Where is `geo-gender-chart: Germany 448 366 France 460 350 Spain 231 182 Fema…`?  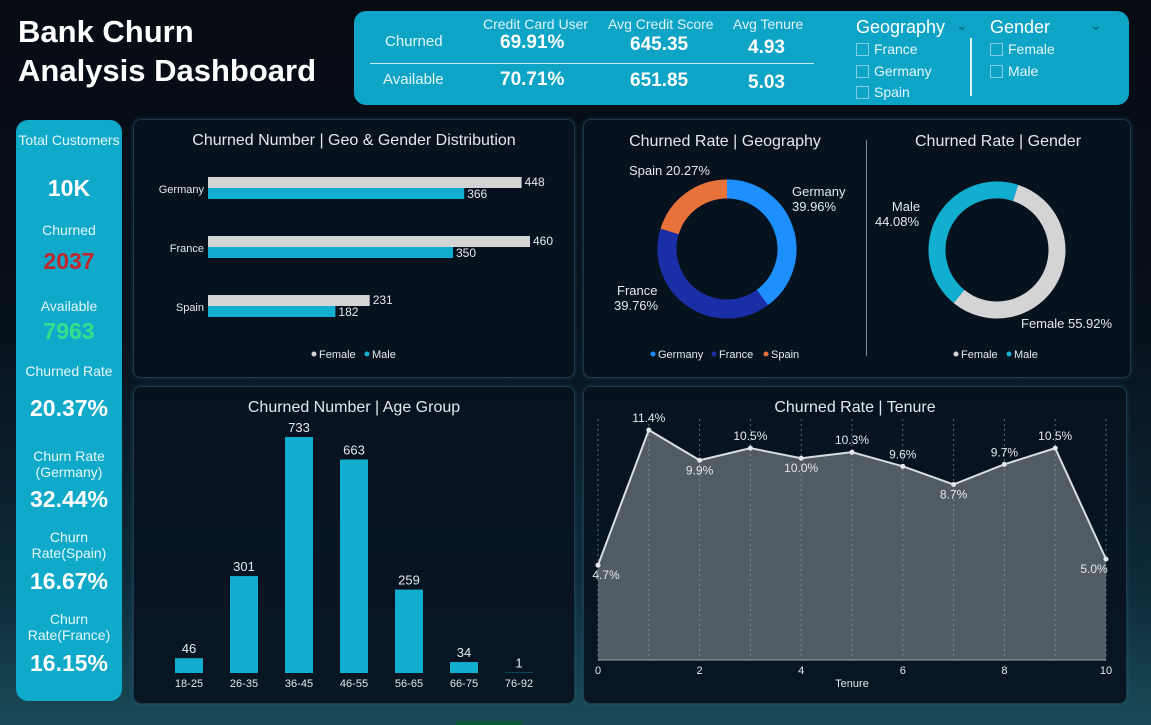 geo-gender-chart: Germany 448 366 France 460 350 Spain 231 182 Fema… is located at coordinates (356, 268).